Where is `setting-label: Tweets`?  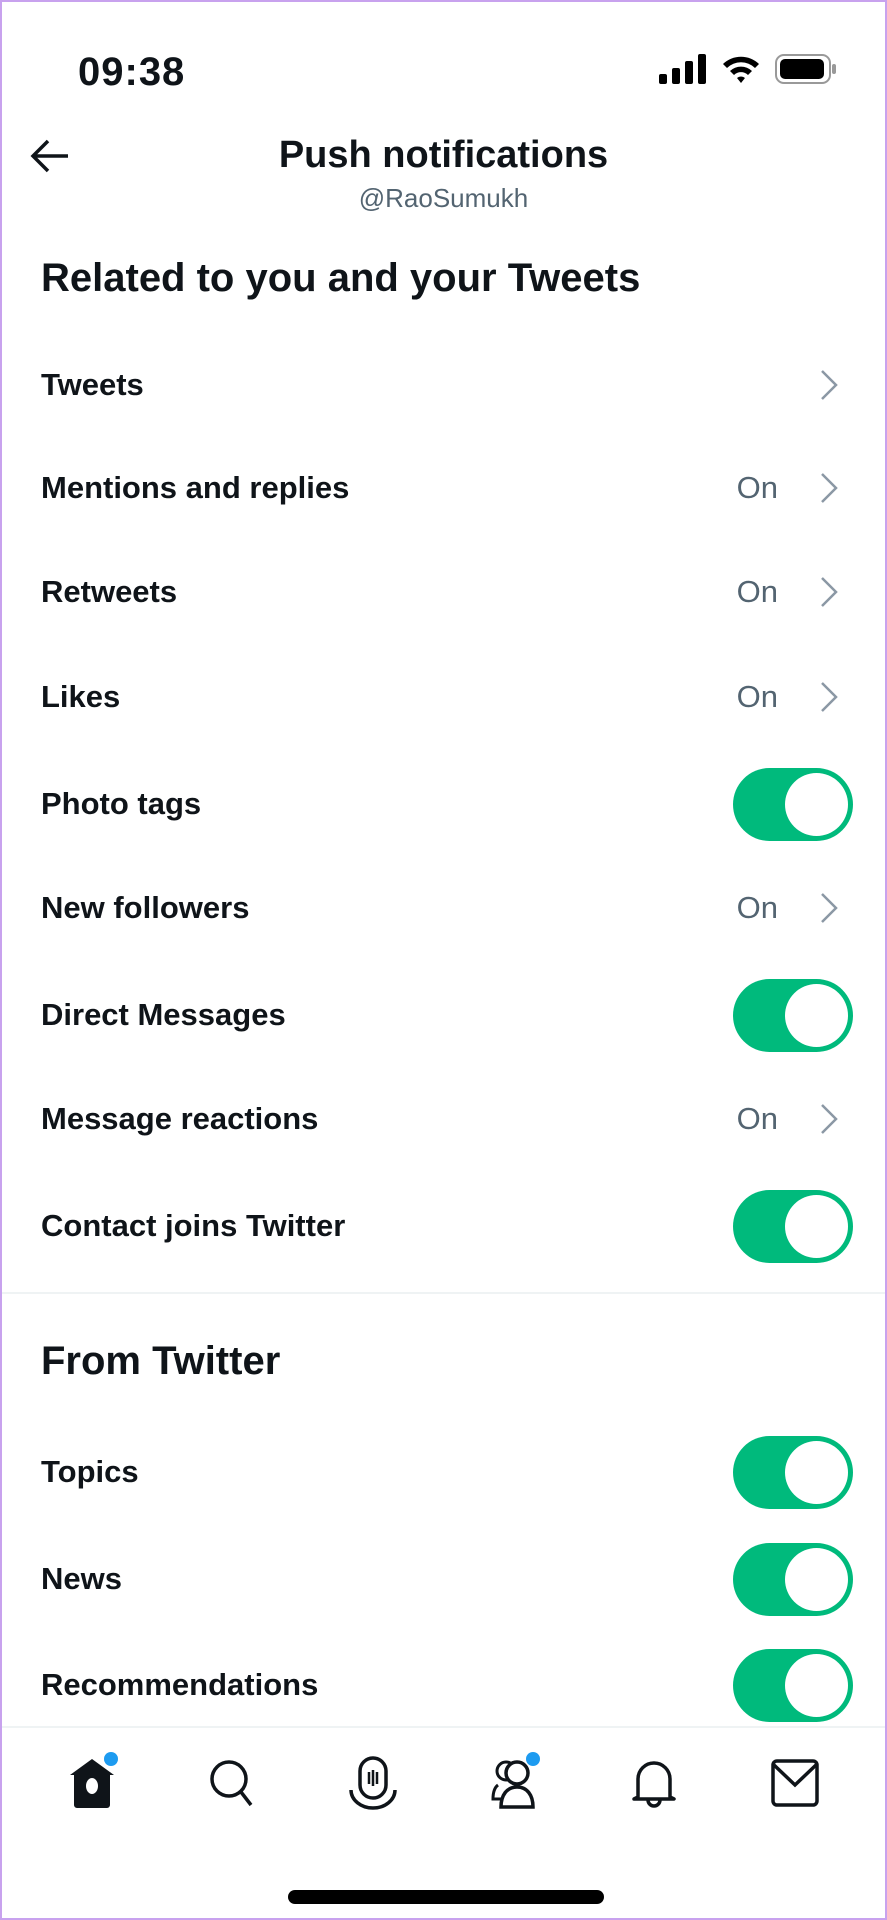 setting-label: Tweets is located at coordinates (92, 384).